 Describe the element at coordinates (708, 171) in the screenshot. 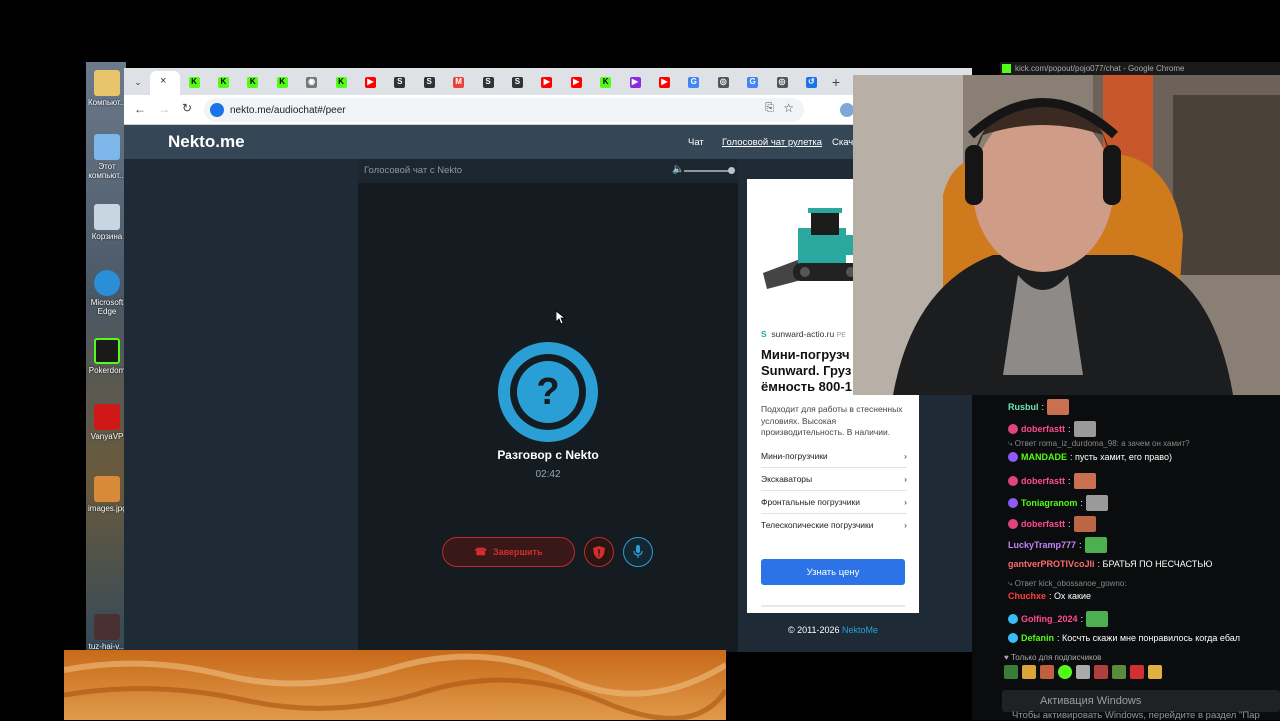

I see `volume-slider` at that location.